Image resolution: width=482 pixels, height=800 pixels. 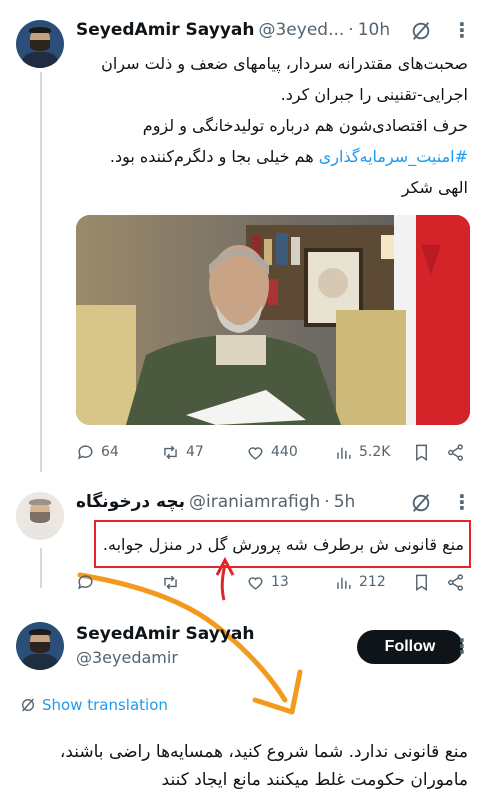 I want to click on like-count: 13, so click(x=280, y=582).